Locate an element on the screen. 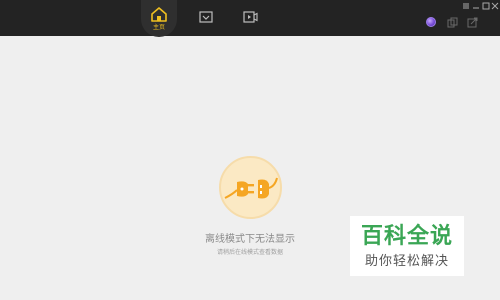 The image size is (500, 300). nav-home-label: 主页 is located at coordinates (158, 27).